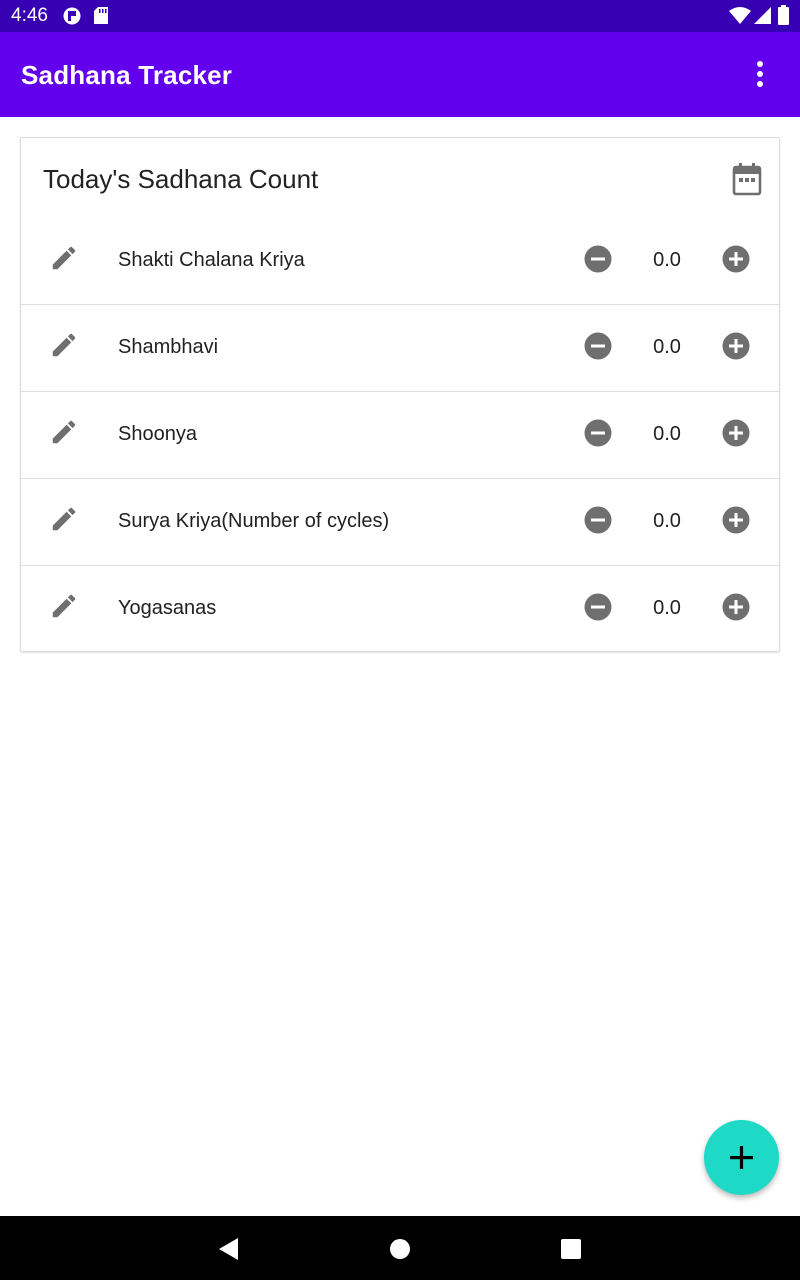  What do you see at coordinates (400, 348) in the screenshot?
I see `list-item: Shambhavi 0.0` at bounding box center [400, 348].